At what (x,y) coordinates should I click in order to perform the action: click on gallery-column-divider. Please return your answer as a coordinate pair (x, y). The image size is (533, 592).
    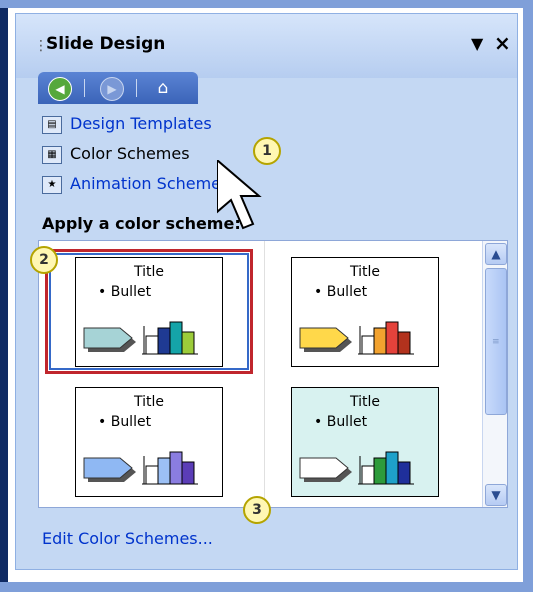
    Looking at the image, I should click on (264, 374).